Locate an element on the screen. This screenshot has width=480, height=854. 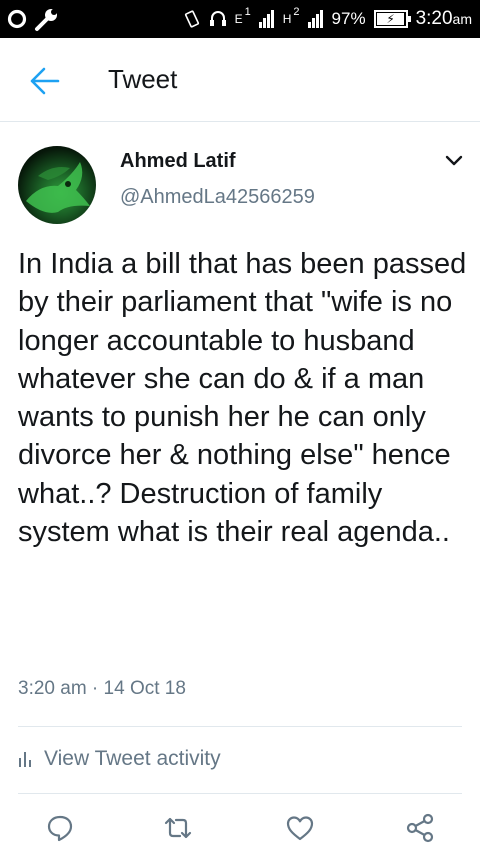
tweet-action-bar is located at coordinates (240, 830).